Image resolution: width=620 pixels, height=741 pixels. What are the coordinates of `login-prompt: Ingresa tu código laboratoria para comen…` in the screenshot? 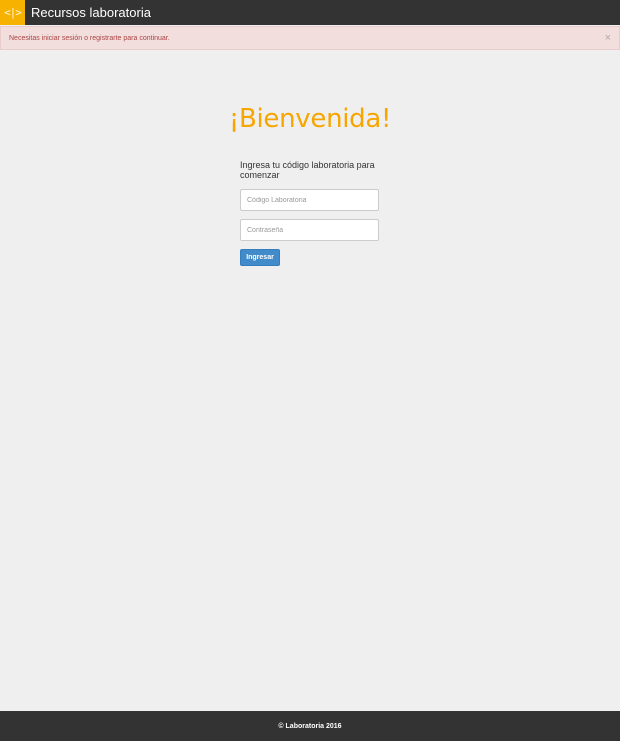 It's located at (307, 170).